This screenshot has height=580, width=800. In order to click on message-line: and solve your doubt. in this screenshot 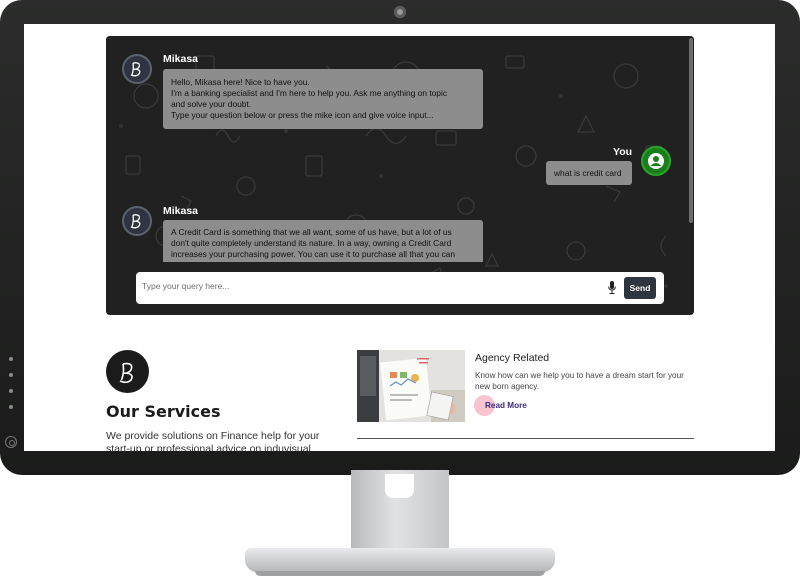, I will do `click(211, 104)`.